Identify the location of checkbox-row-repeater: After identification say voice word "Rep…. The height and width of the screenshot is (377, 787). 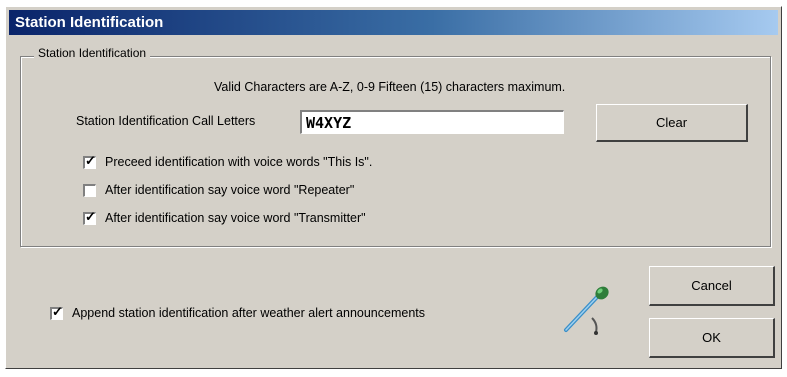
(218, 190).